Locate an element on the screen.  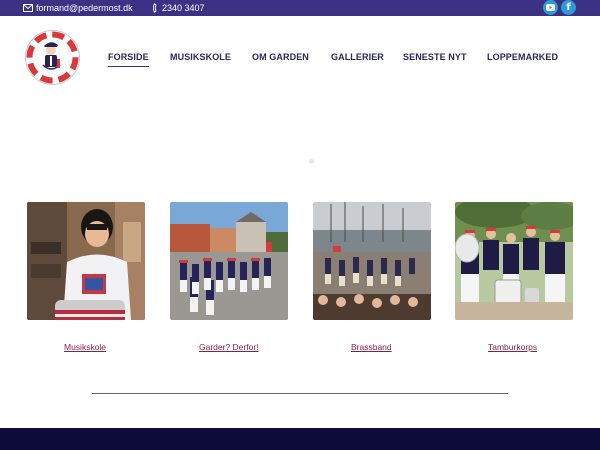
phone-text: 2340 3407 is located at coordinates (183, 8).